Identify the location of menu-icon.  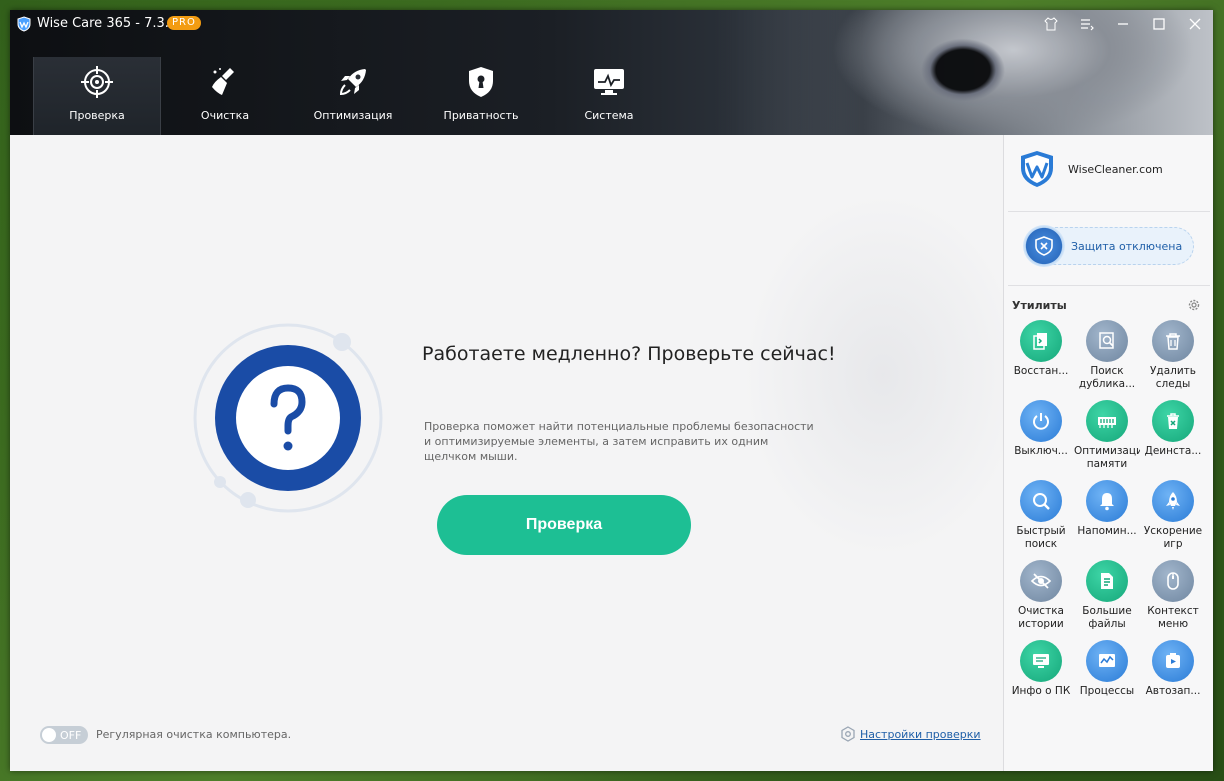
(1087, 25).